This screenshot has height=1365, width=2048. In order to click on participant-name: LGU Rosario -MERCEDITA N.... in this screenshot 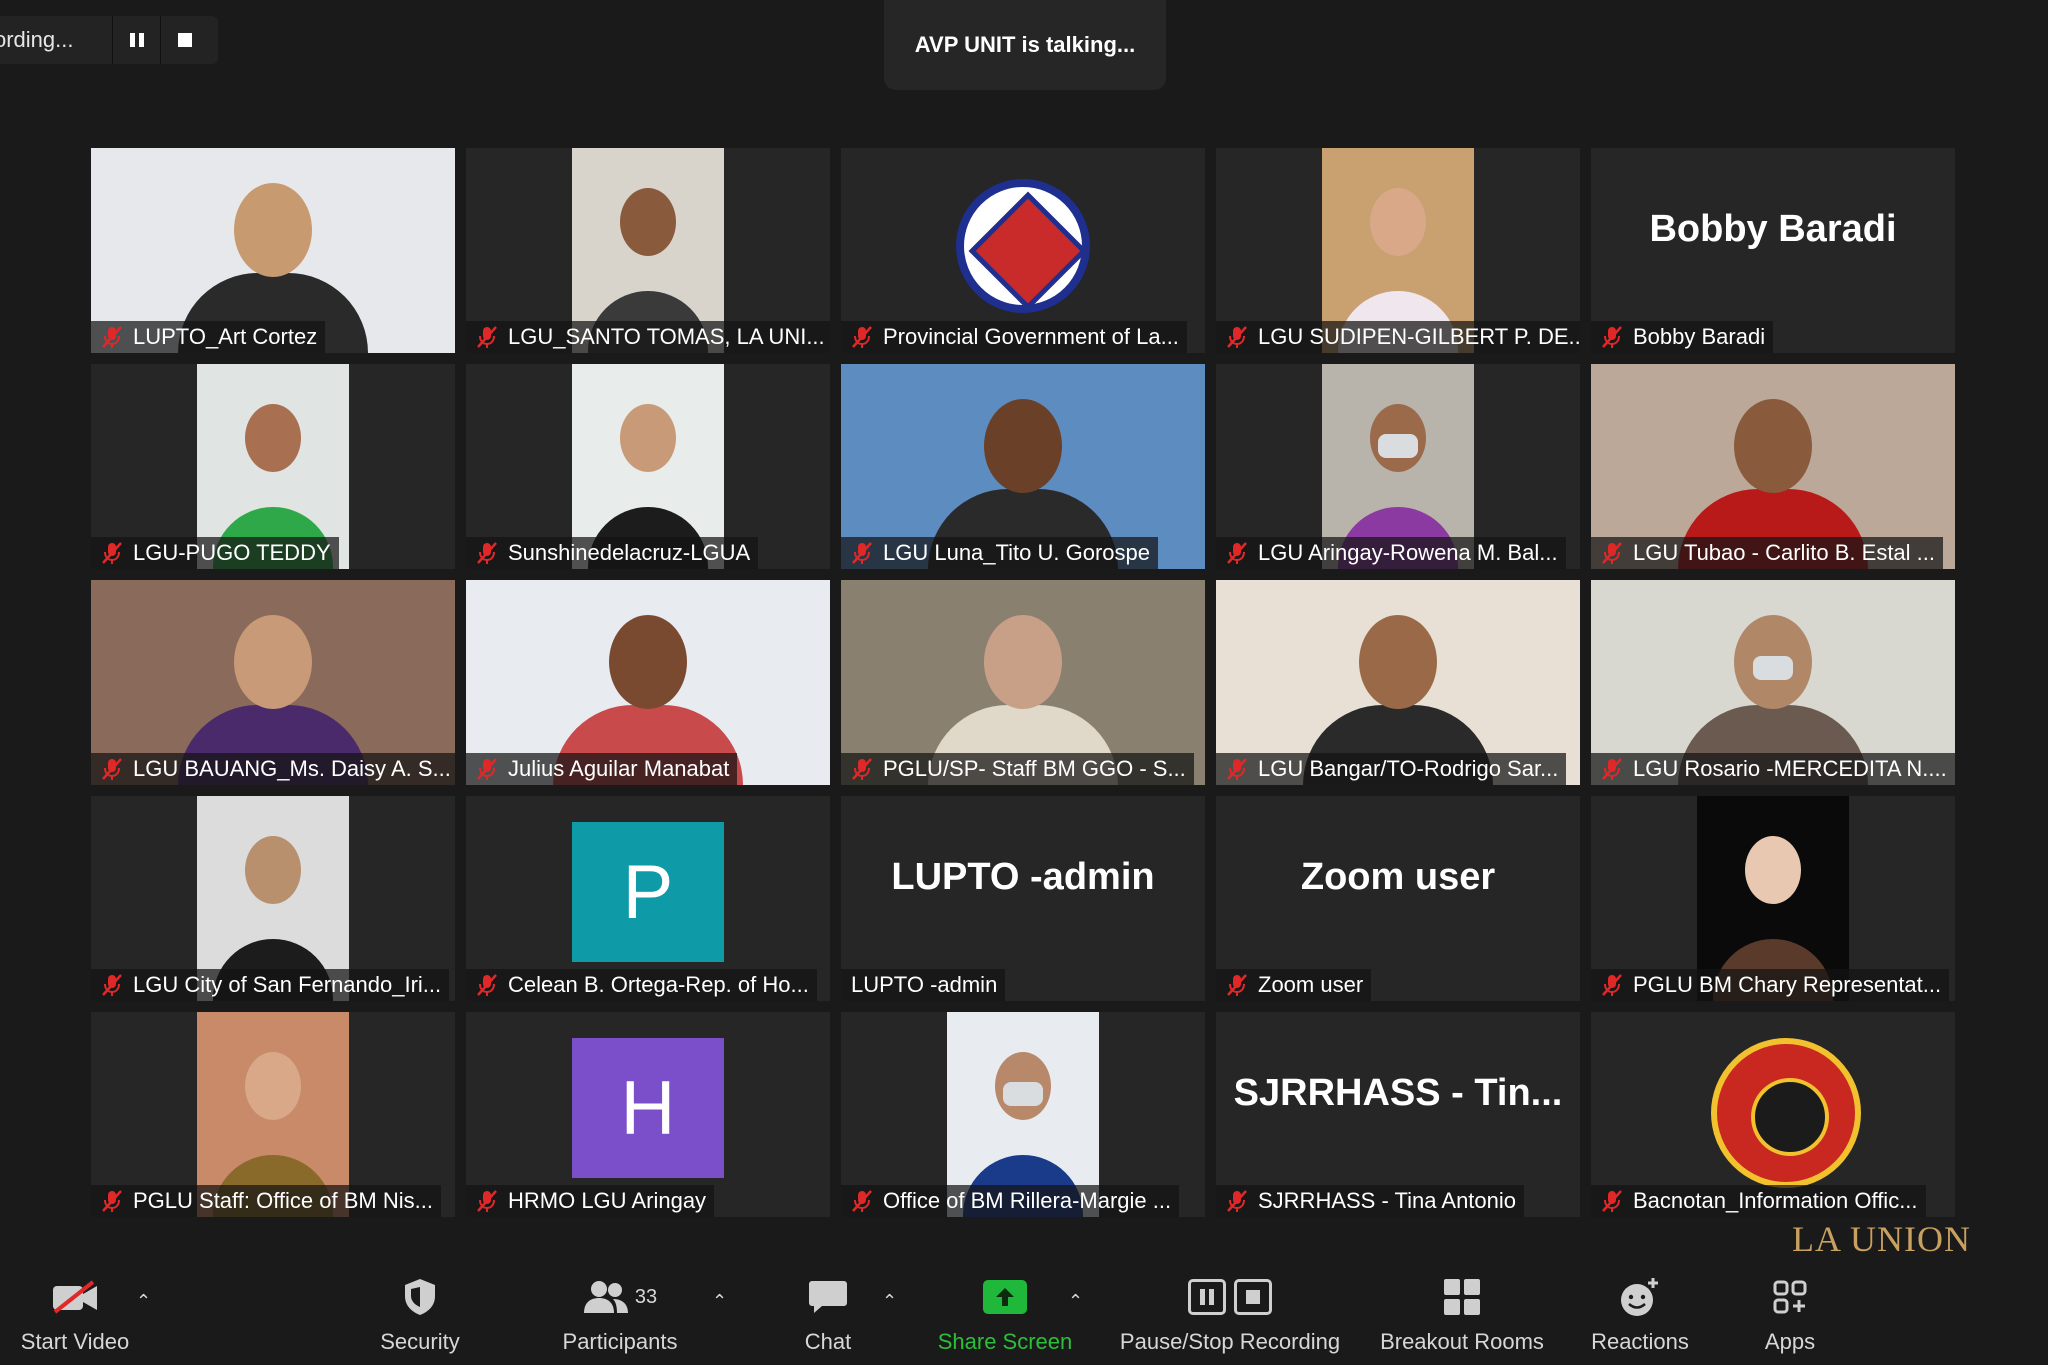, I will do `click(1790, 768)`.